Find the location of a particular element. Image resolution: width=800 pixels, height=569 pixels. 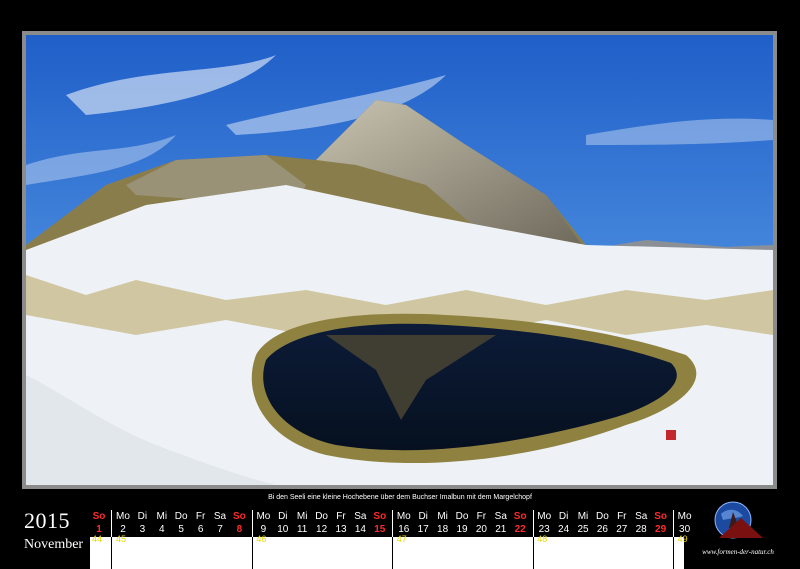

date-cell: 22 is located at coordinates (520, 529).